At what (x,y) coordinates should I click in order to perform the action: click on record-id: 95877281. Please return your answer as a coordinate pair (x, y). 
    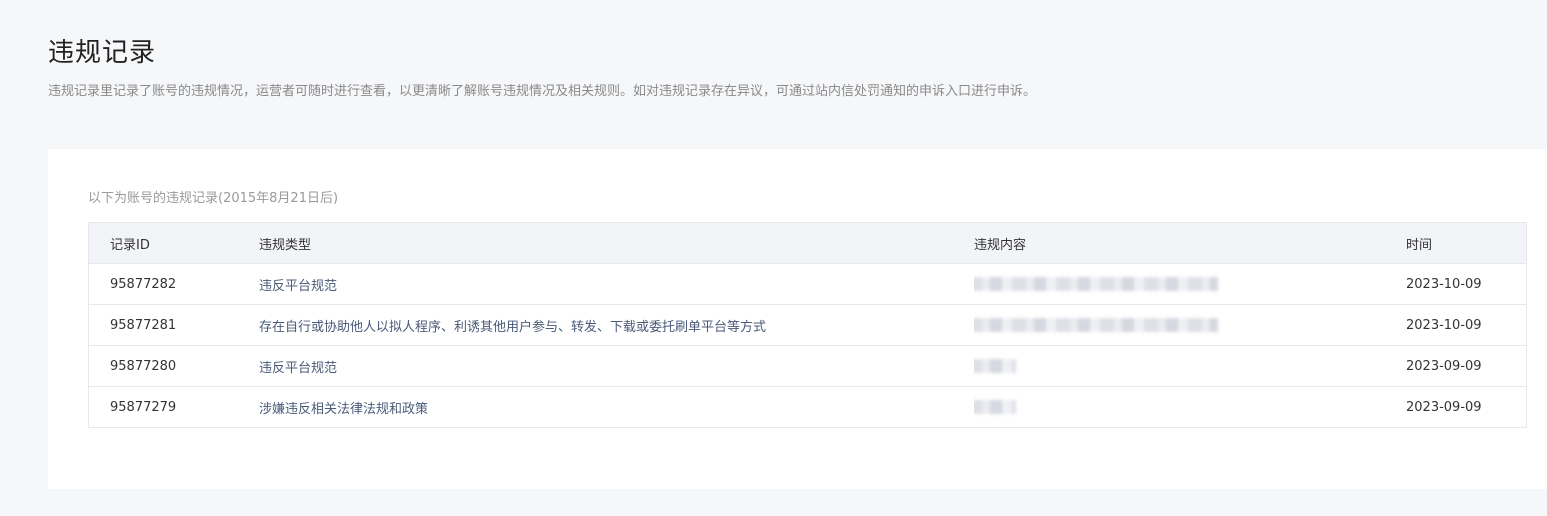
    Looking at the image, I should click on (143, 325).